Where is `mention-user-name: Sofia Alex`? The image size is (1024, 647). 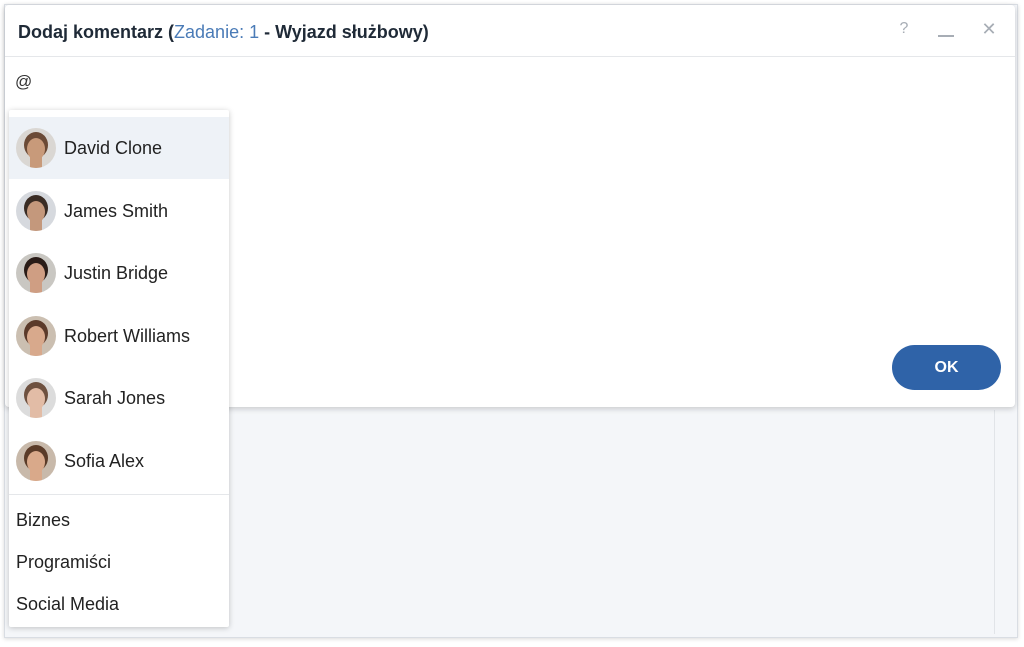
mention-user-name: Sofia Alex is located at coordinates (104, 460).